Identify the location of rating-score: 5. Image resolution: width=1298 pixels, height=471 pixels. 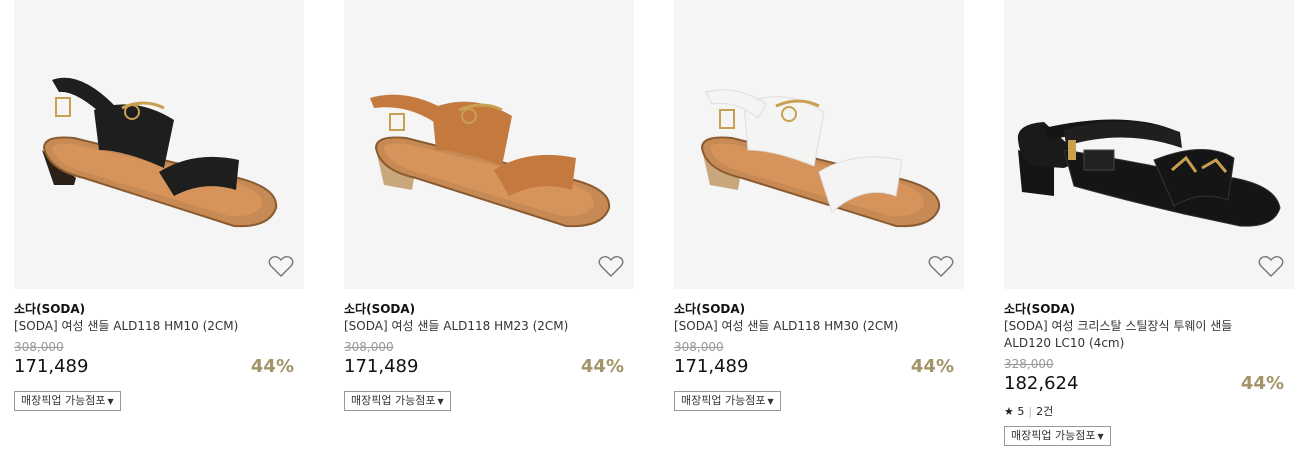
(1021, 411).